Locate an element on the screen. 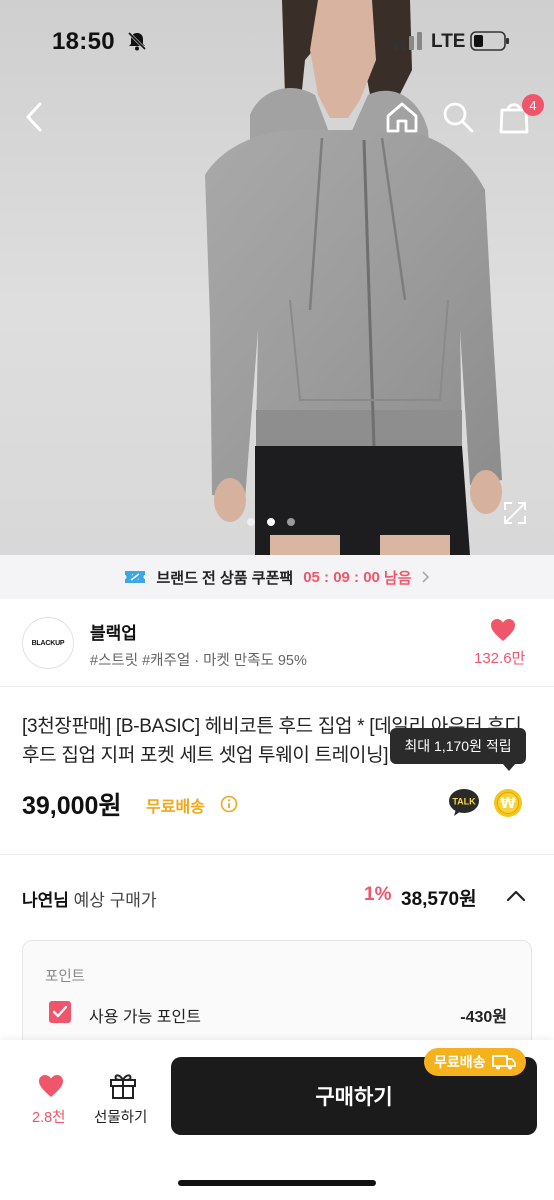 The image size is (554, 1200). truck-icon is located at coordinates (503, 1062).